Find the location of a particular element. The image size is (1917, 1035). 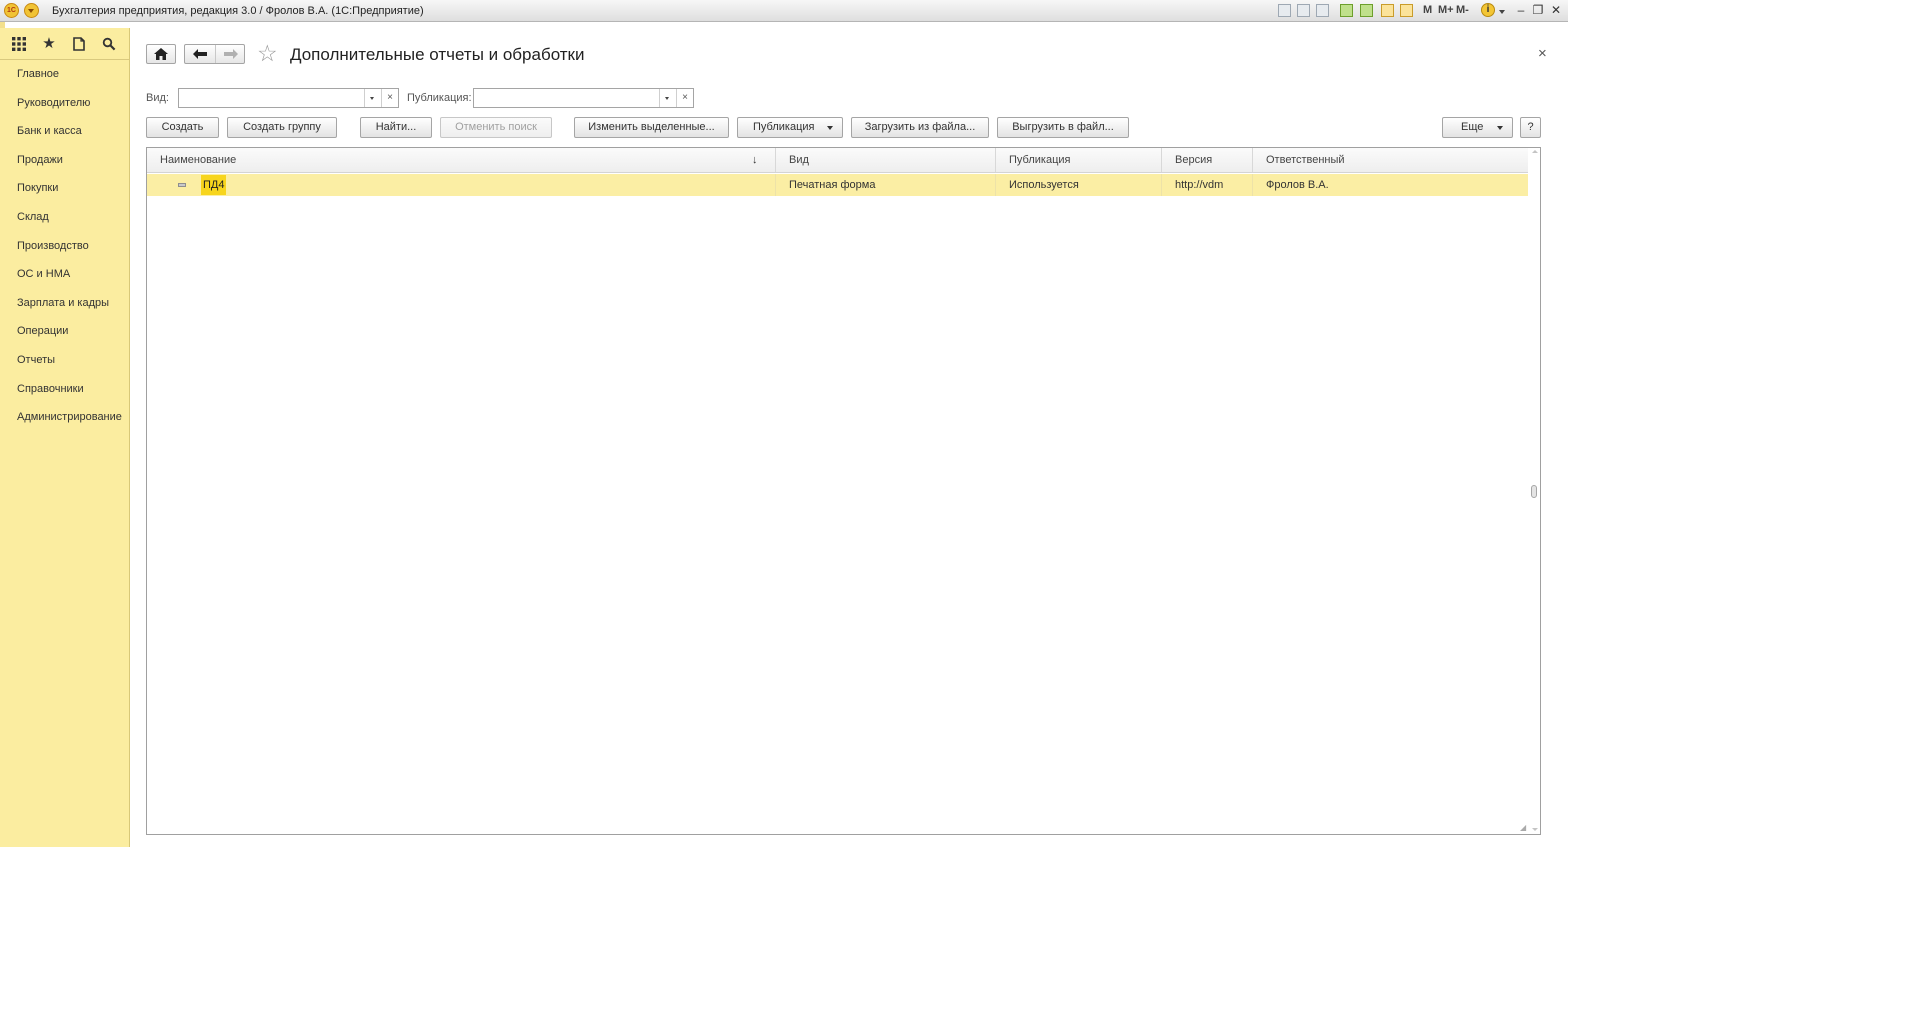

vid-dropdown-icon is located at coordinates (372, 98).